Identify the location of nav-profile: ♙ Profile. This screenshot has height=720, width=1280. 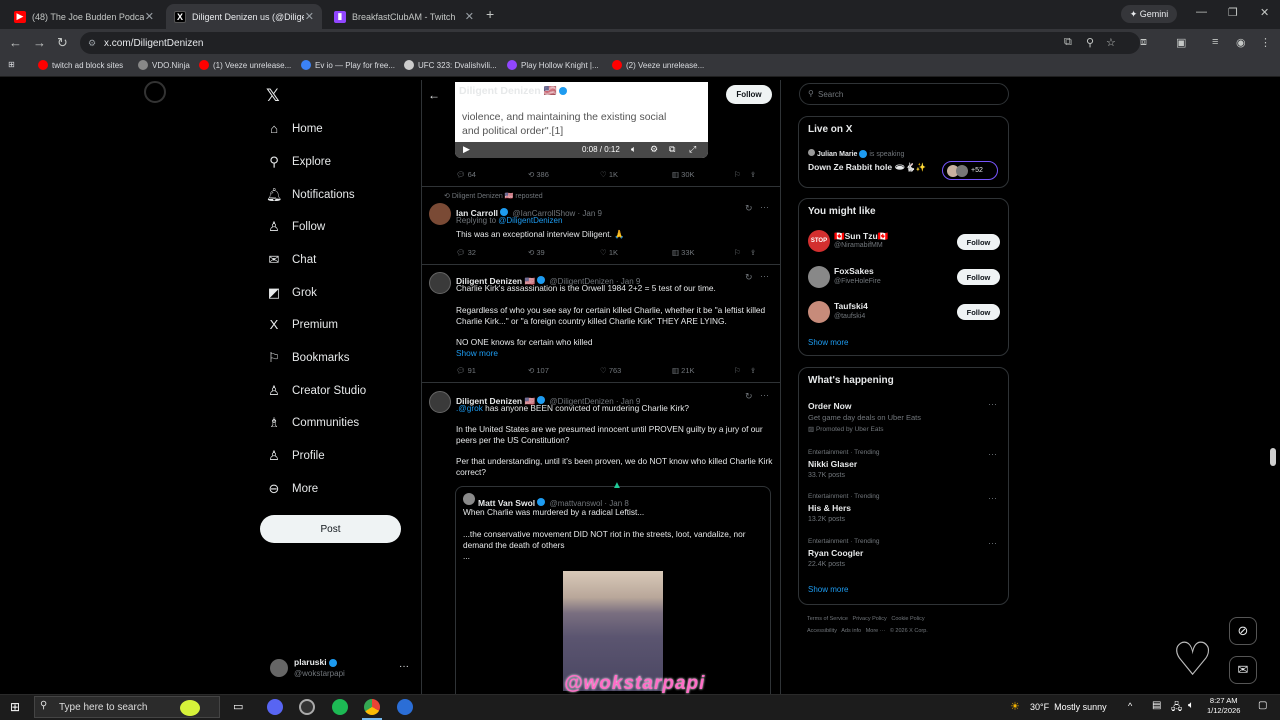
(295, 456).